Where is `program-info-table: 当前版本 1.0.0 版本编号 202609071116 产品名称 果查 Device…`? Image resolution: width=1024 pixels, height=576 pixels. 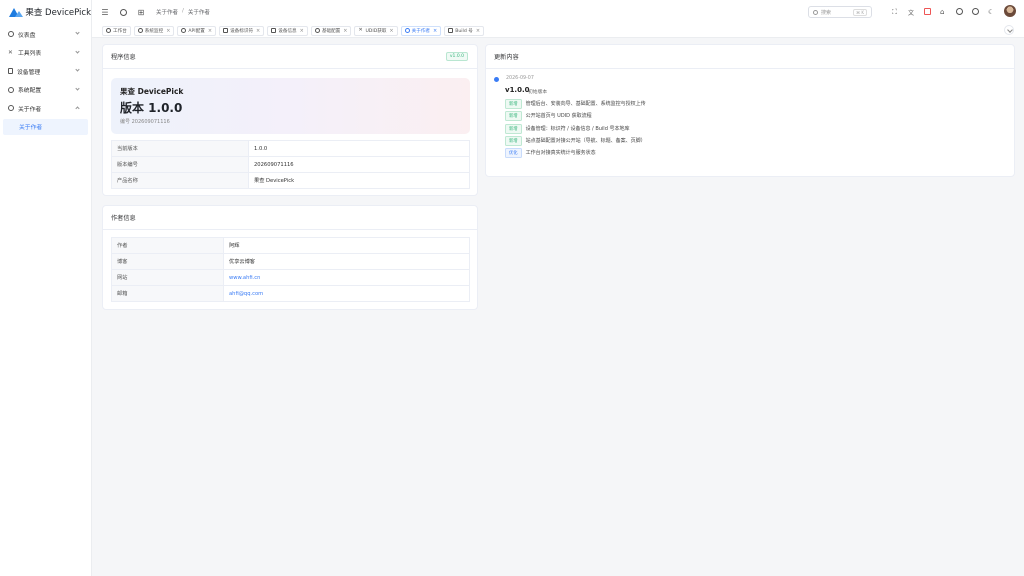 program-info-table: 当前版本 1.0.0 版本编号 202609071116 产品名称 果查 Device… is located at coordinates (290, 164).